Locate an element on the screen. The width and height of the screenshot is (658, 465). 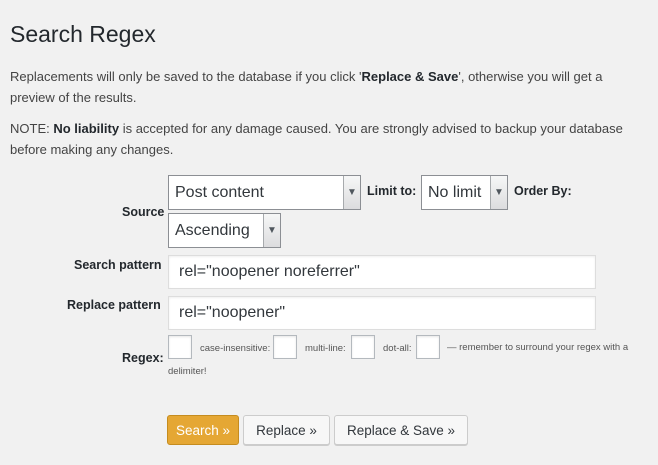
replace-save-button: Replace & Save » is located at coordinates (401, 430).